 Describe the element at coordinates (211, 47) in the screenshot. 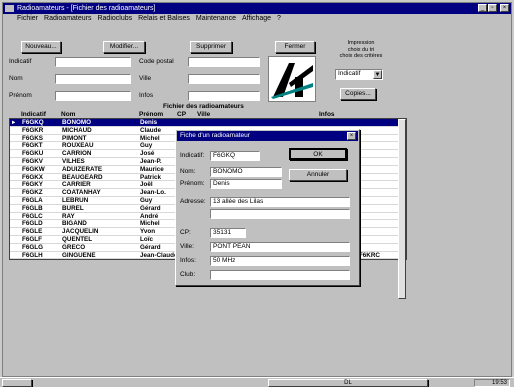

I see `delete-button: Supprimer` at that location.